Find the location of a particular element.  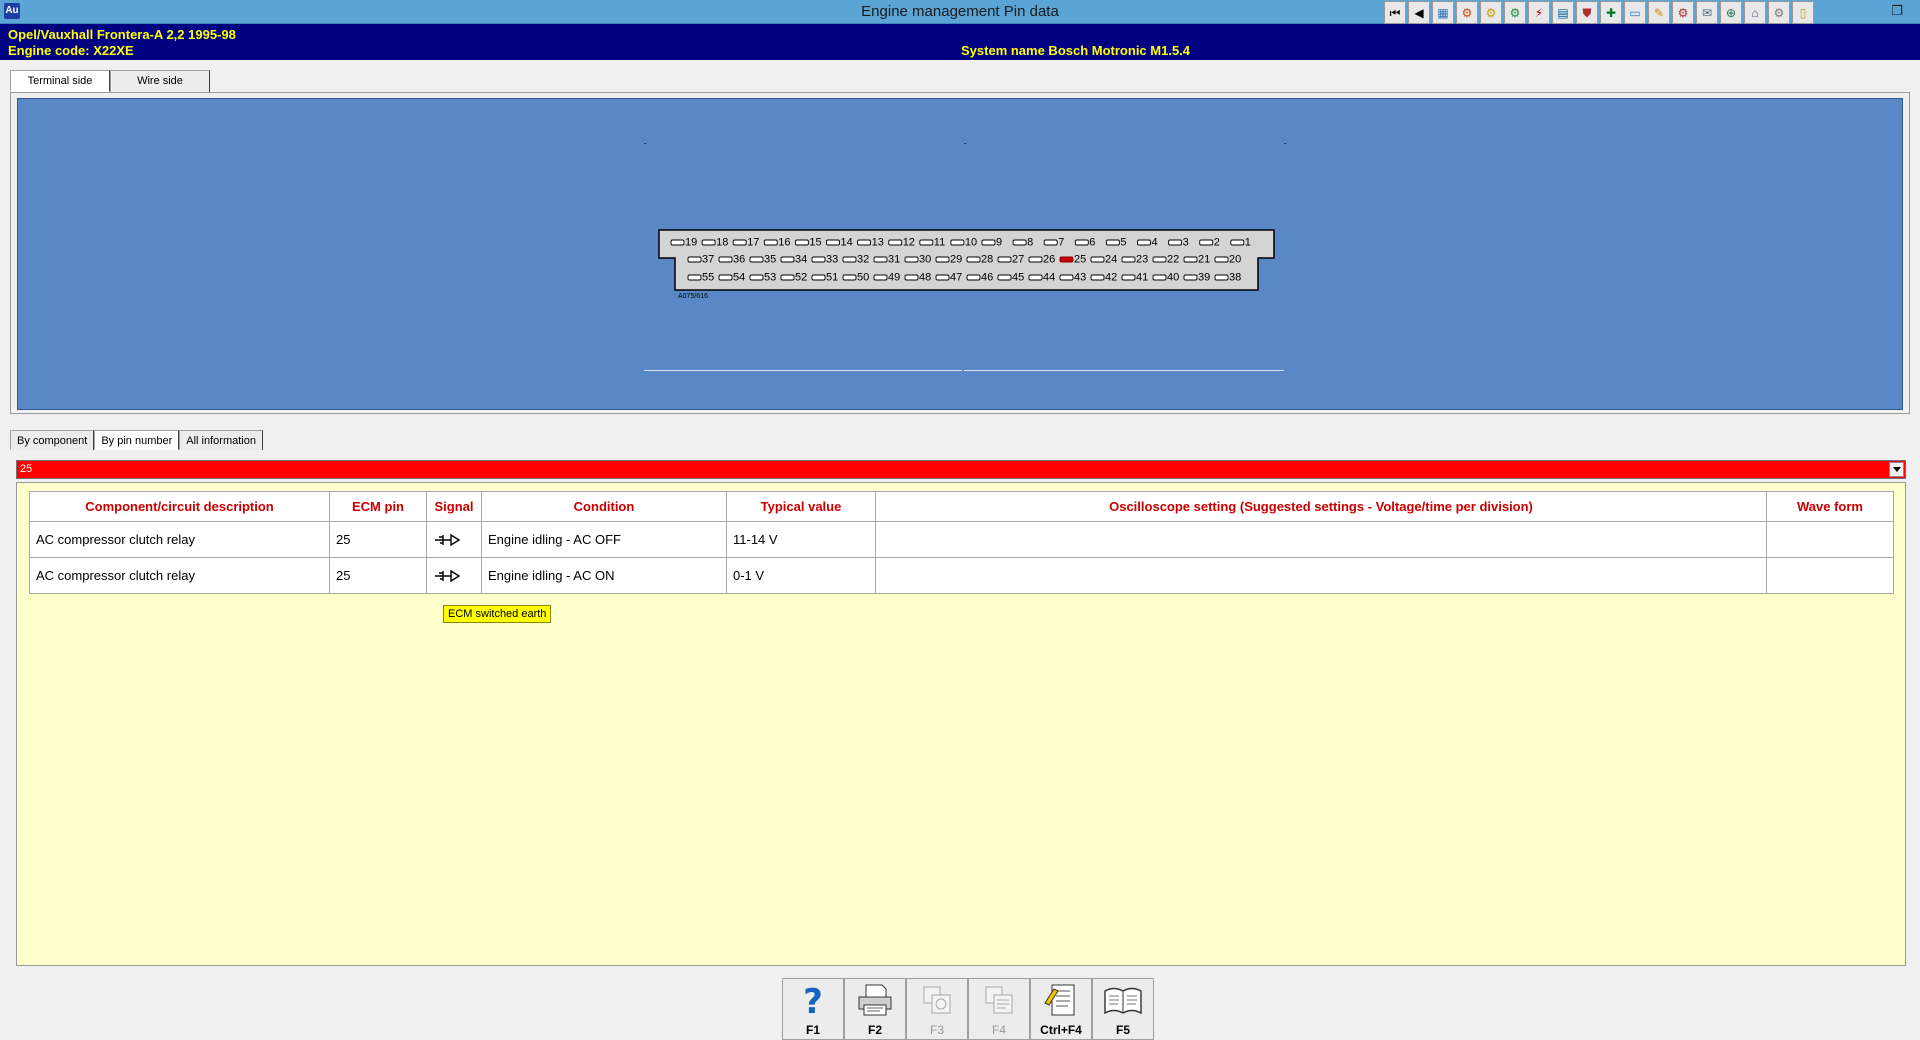

tool-icon-6: ▤ is located at coordinates (1563, 12).